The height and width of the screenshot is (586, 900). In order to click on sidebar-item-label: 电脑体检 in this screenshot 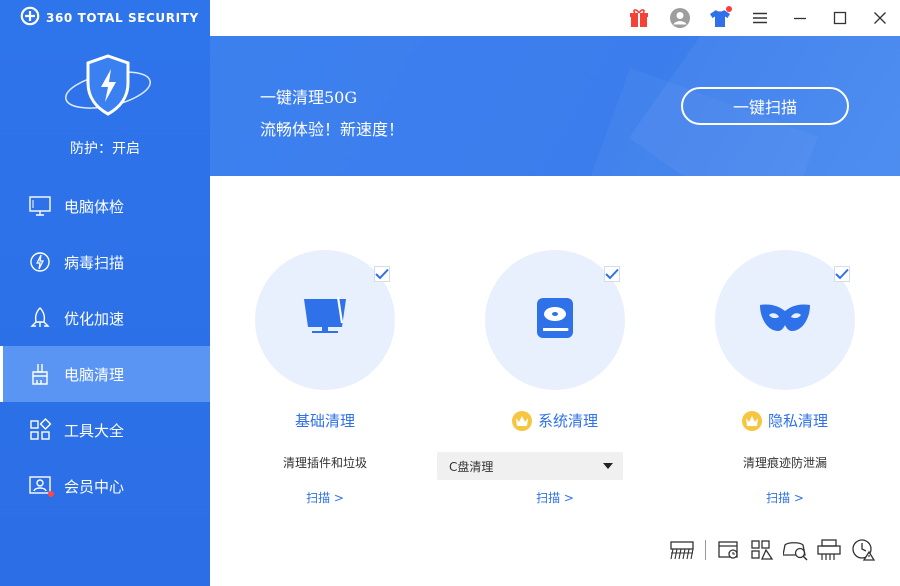, I will do `click(94, 206)`.